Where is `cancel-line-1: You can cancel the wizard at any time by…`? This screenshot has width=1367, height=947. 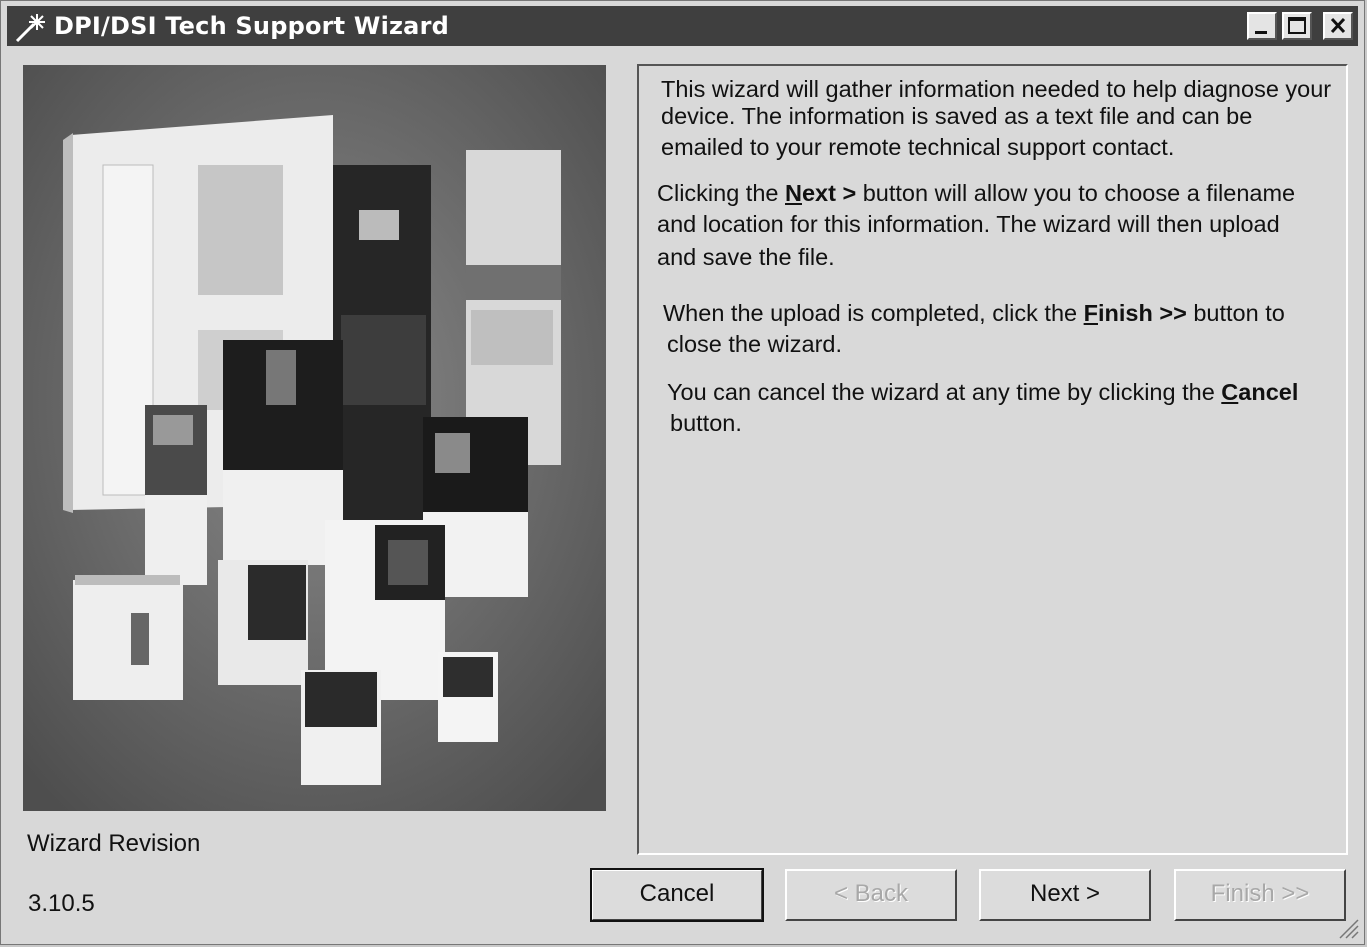
cancel-line-1: You can cancel the wizard at any time by… is located at coordinates (982, 392).